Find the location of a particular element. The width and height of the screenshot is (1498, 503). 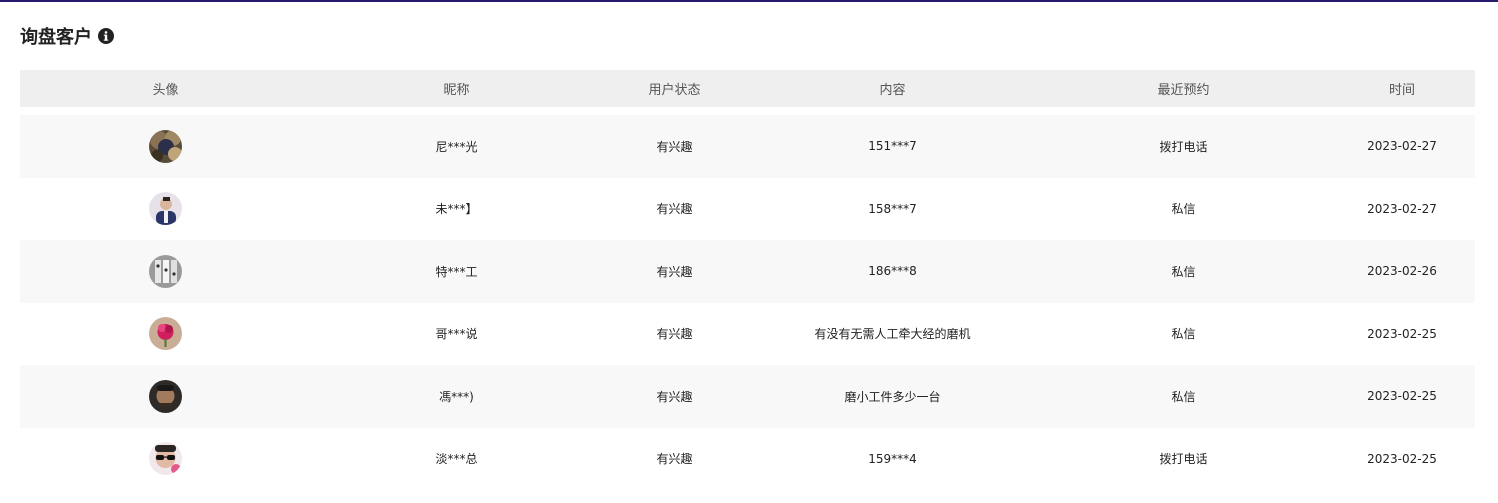

table-row: 尼***光 有兴趣 151***7 拨打电话 2023-02-27 is located at coordinates (747, 146).